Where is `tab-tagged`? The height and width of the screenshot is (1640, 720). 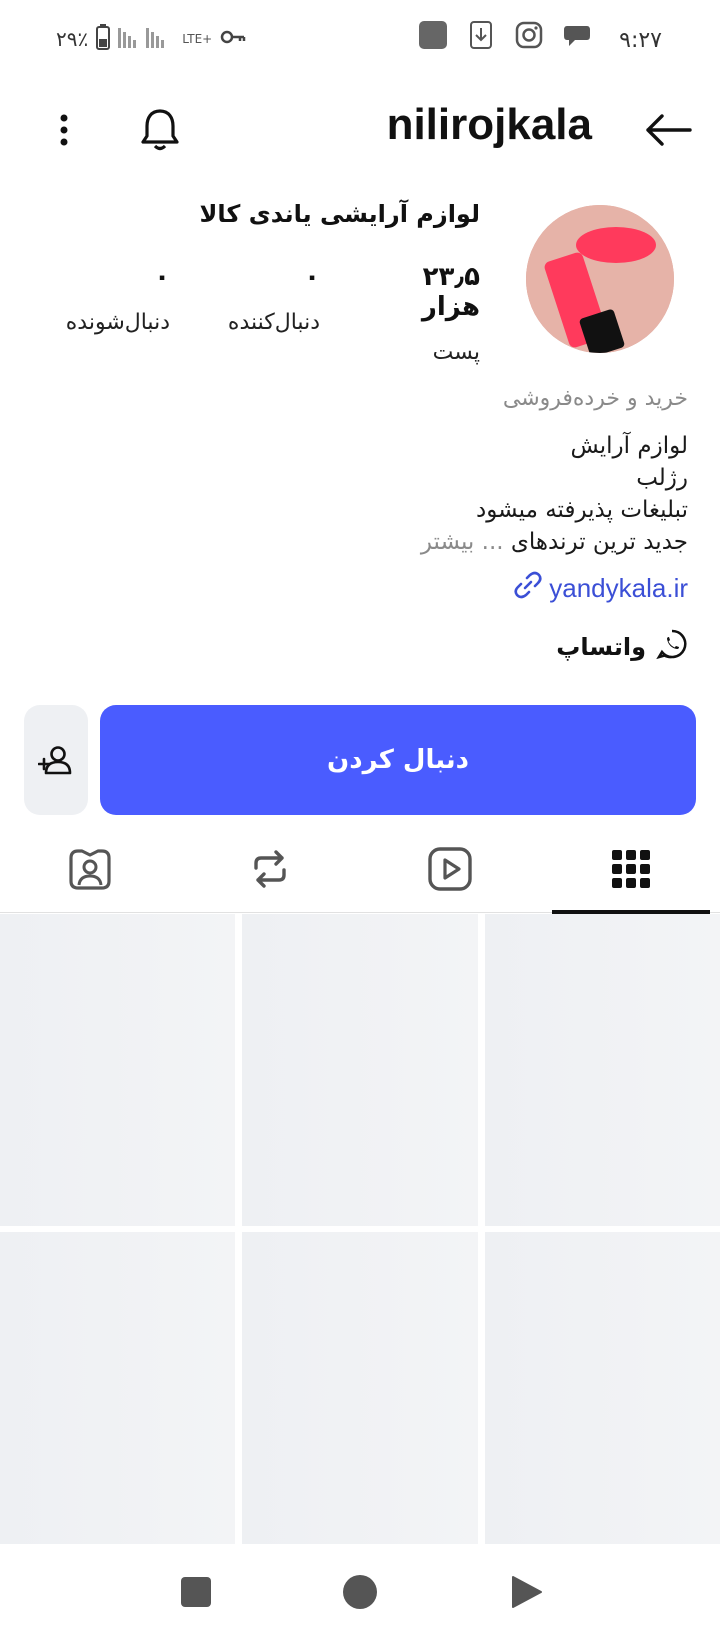 tab-tagged is located at coordinates (90, 869).